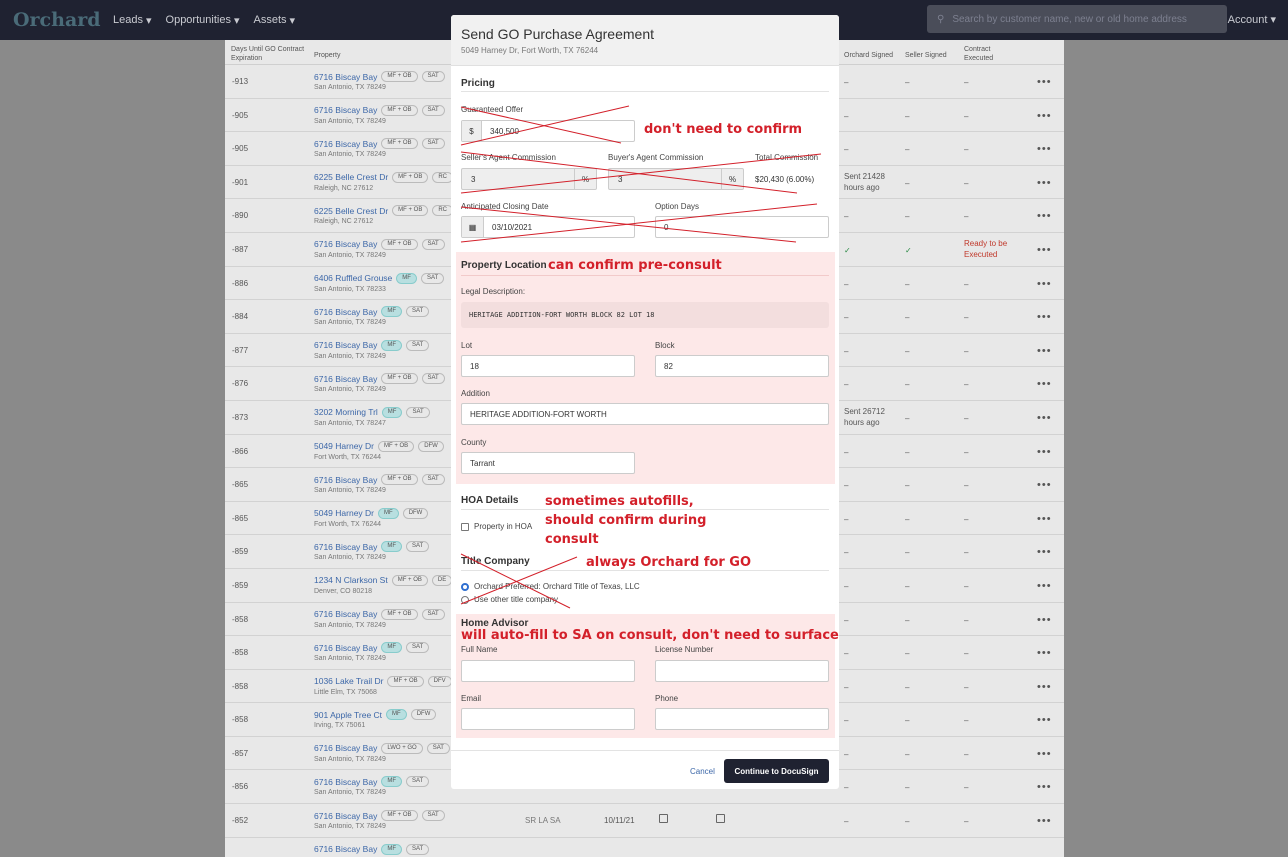  I want to click on property-link: 6716 Biscay Bay LWO + GO SAT, so click(382, 748).